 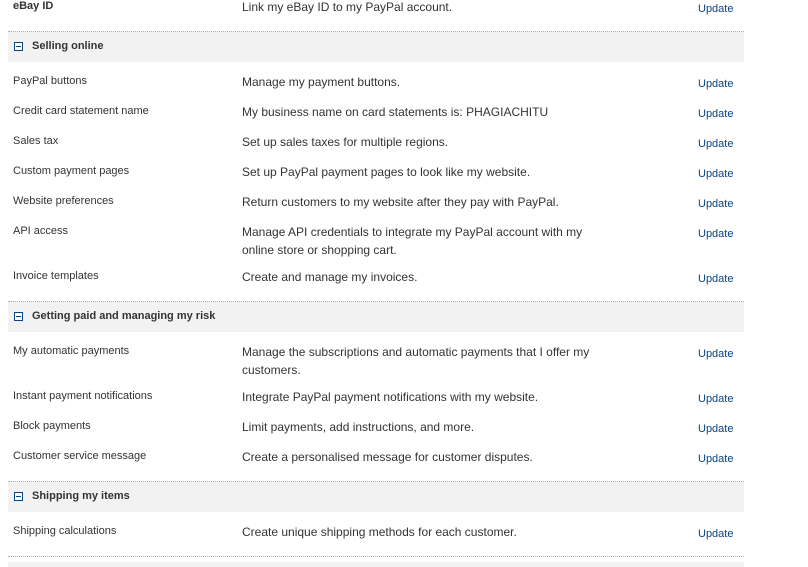 I want to click on next-section-edge, so click(x=376, y=564).